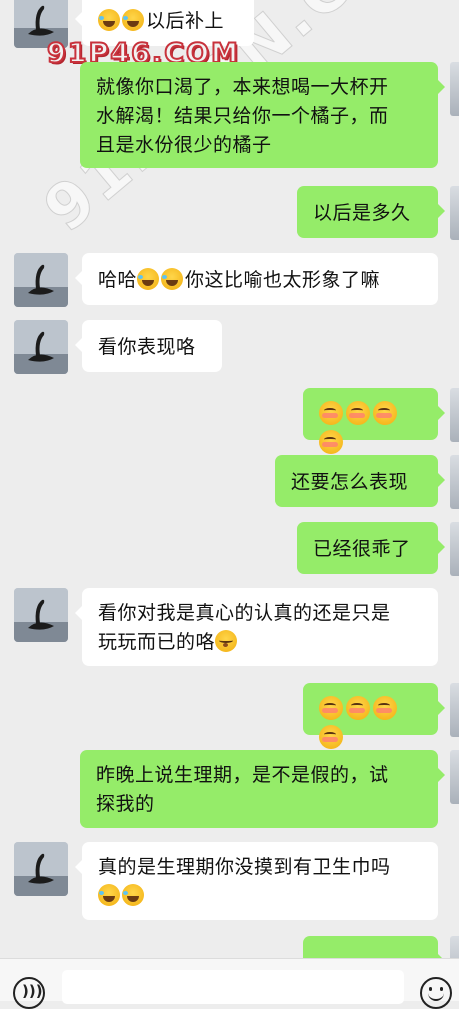 Image resolution: width=459 pixels, height=1009 pixels. Describe the element at coordinates (226, 641) in the screenshot. I see `kissing-face-emoji-icon` at that location.